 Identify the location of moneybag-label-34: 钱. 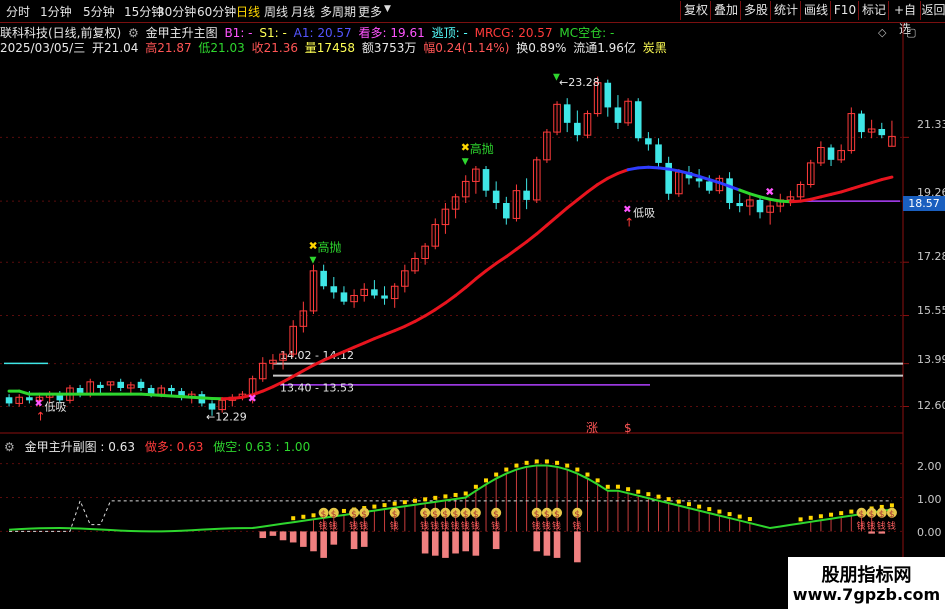
(353, 526).